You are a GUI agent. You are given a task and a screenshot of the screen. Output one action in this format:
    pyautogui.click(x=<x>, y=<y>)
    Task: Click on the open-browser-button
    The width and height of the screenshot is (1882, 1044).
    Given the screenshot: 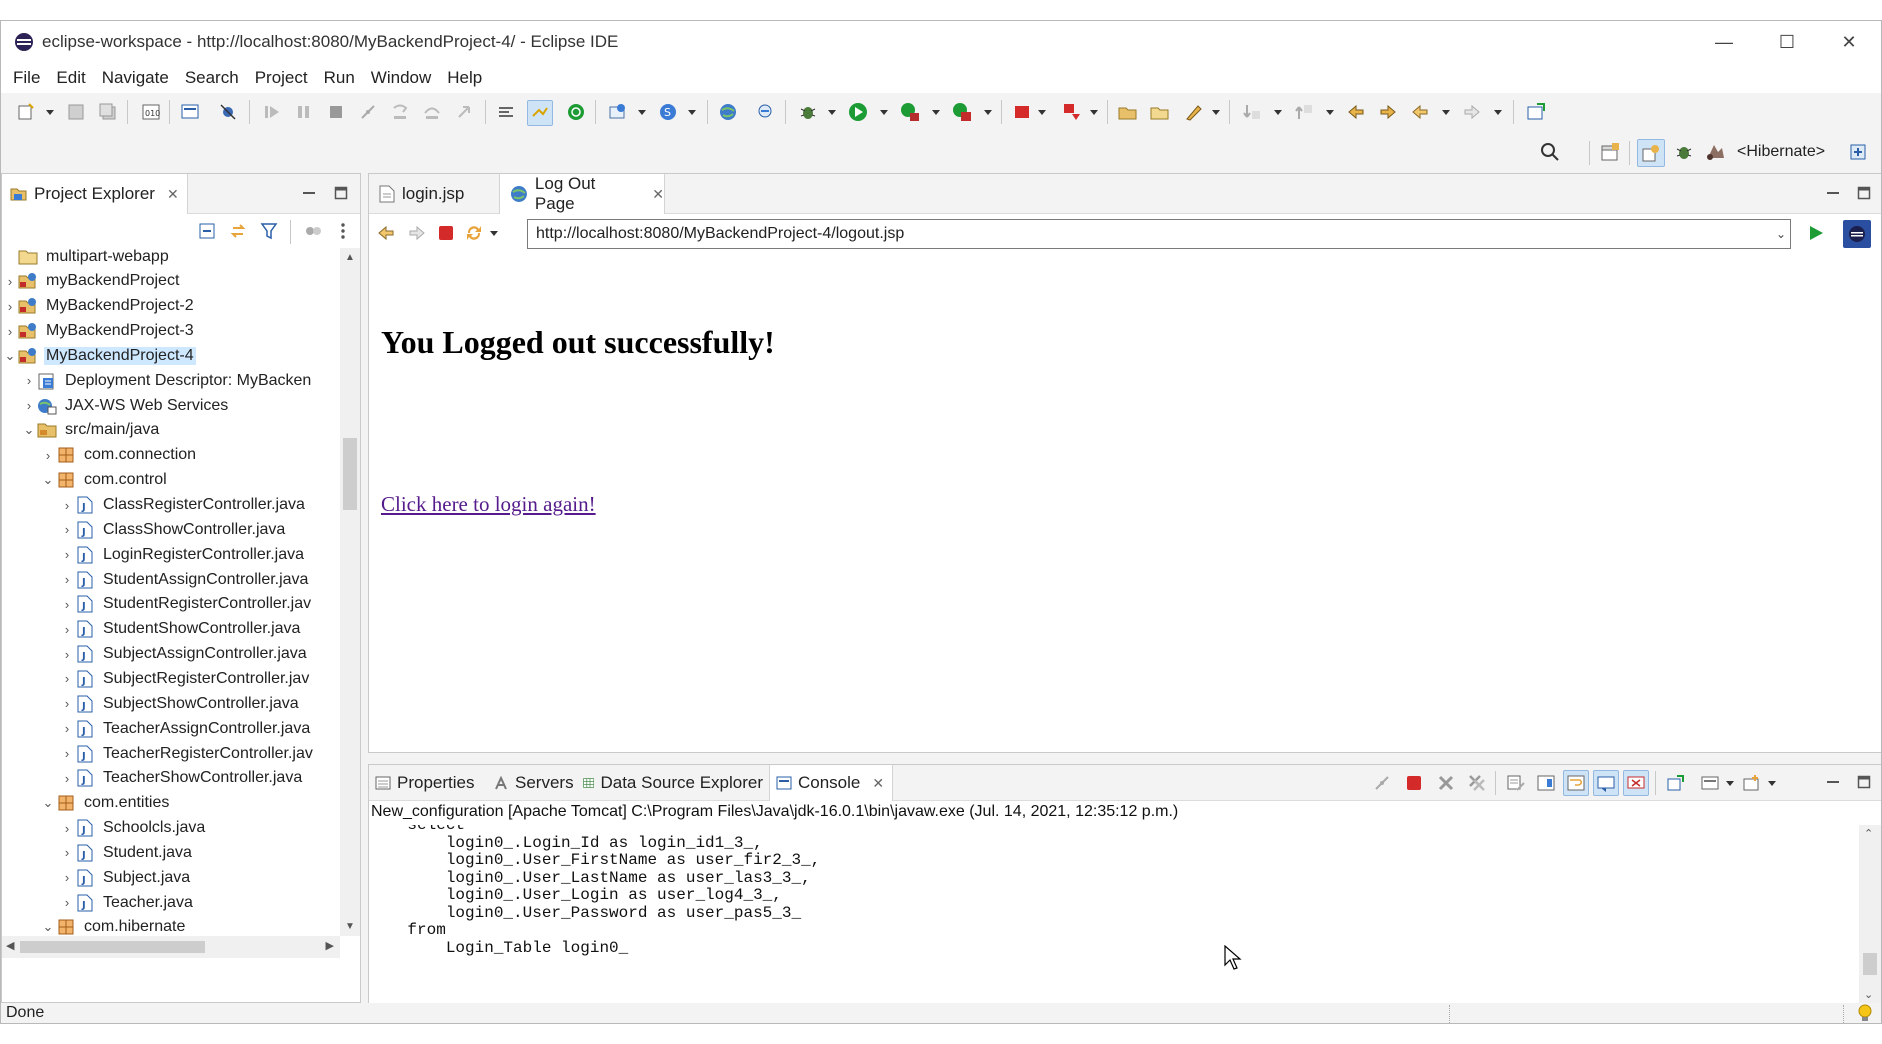 What is the action you would take?
    pyautogui.click(x=728, y=112)
    